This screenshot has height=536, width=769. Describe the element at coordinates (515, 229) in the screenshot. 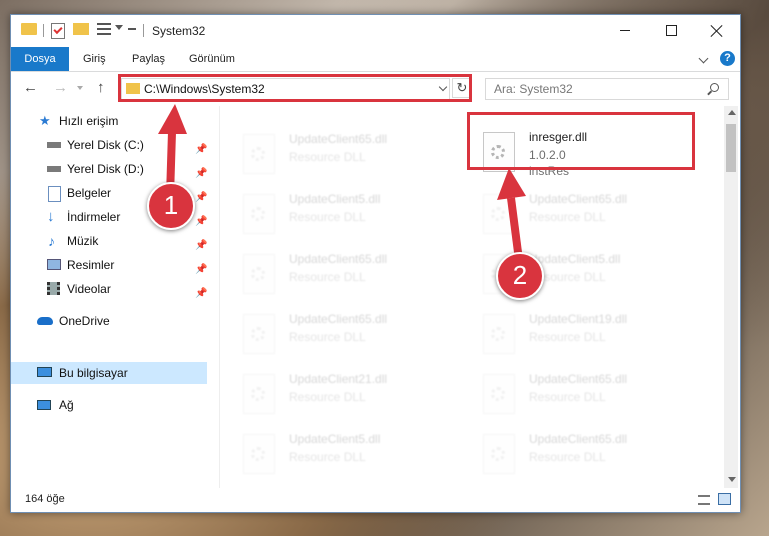

I see `arrow-2-line` at that location.